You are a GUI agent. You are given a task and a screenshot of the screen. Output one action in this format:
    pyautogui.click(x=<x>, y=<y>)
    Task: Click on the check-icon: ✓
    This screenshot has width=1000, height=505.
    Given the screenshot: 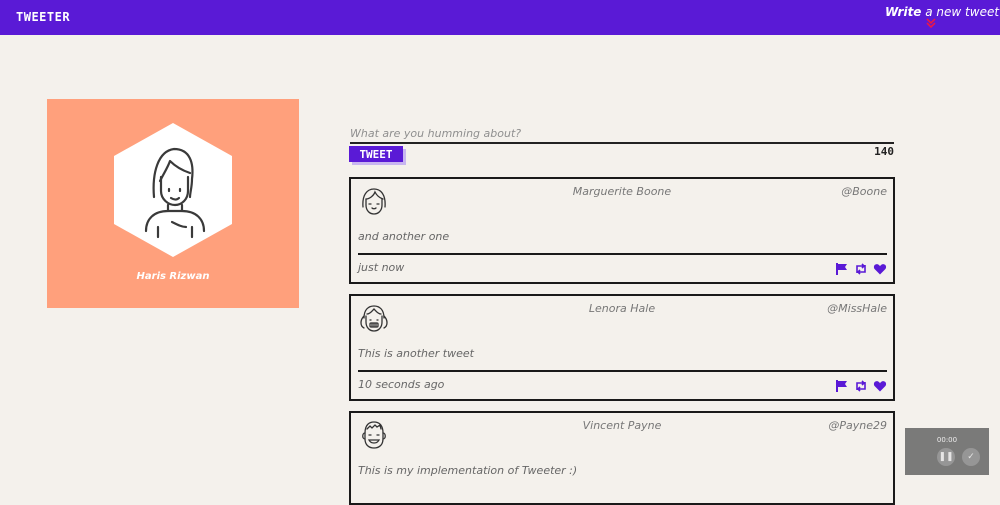 What is the action you would take?
    pyautogui.click(x=971, y=457)
    